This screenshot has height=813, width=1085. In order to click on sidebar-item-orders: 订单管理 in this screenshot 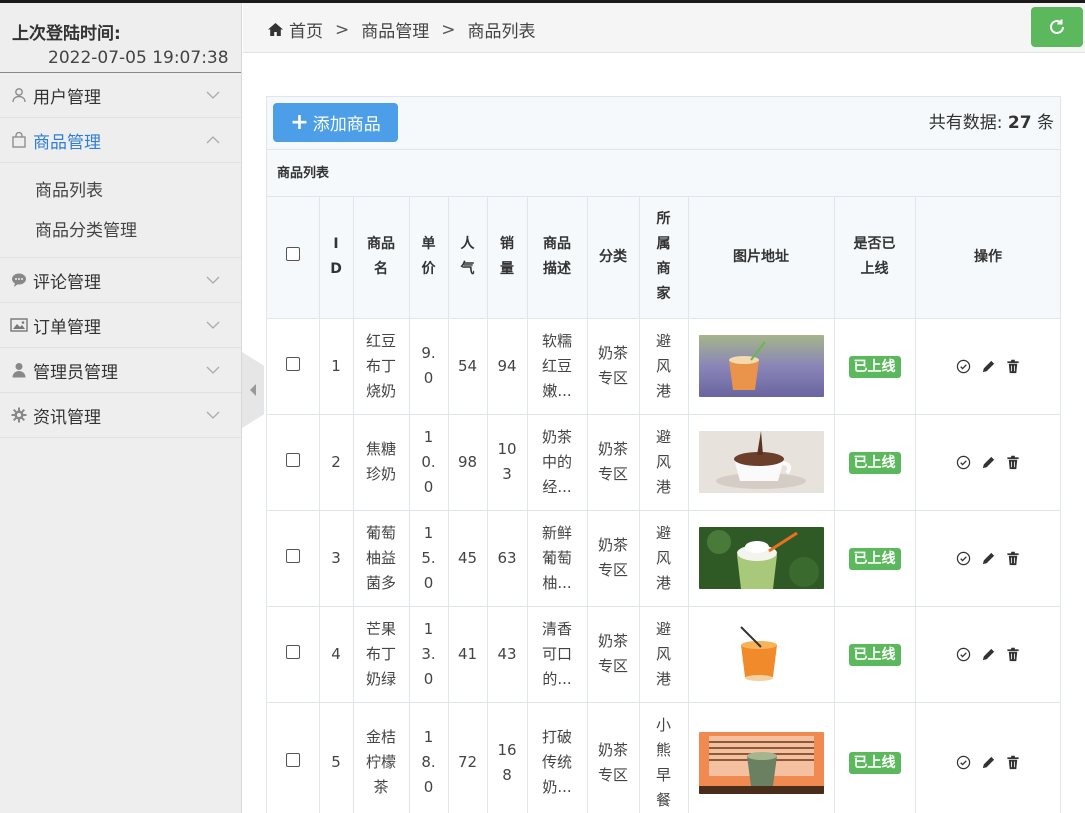, I will do `click(120, 325)`.